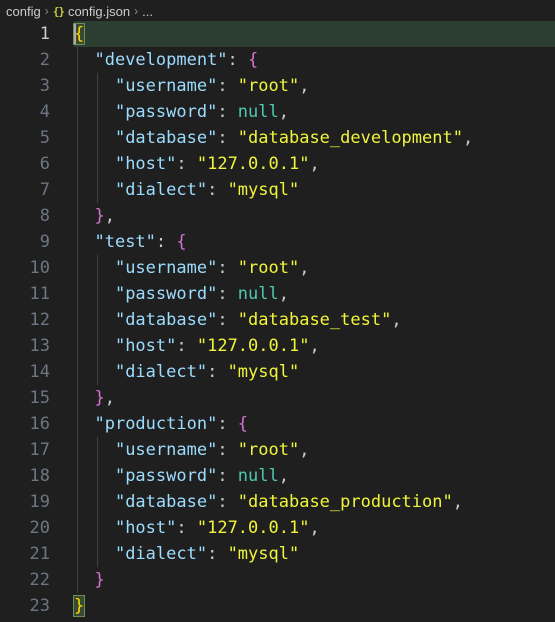  I want to click on code-line: 11 "password": null,, so click(277, 294).